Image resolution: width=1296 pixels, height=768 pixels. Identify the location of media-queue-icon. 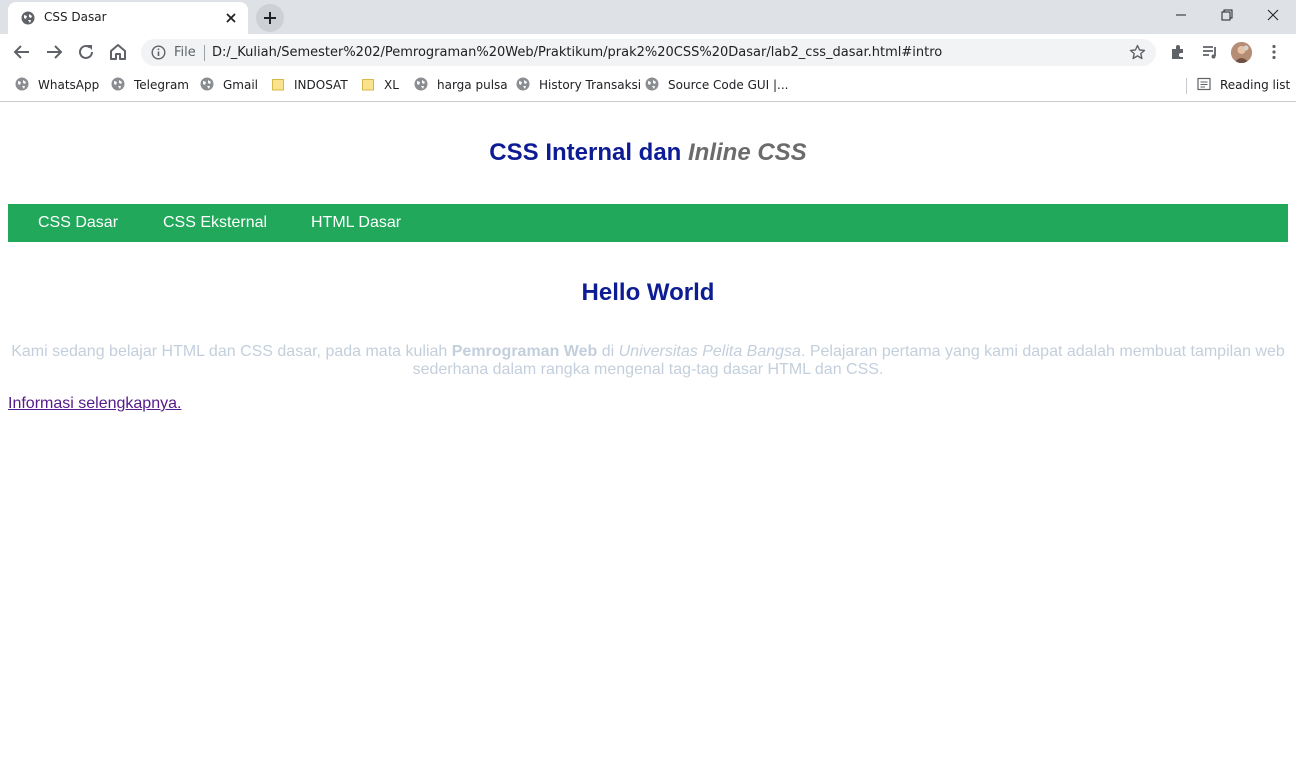
(1210, 52).